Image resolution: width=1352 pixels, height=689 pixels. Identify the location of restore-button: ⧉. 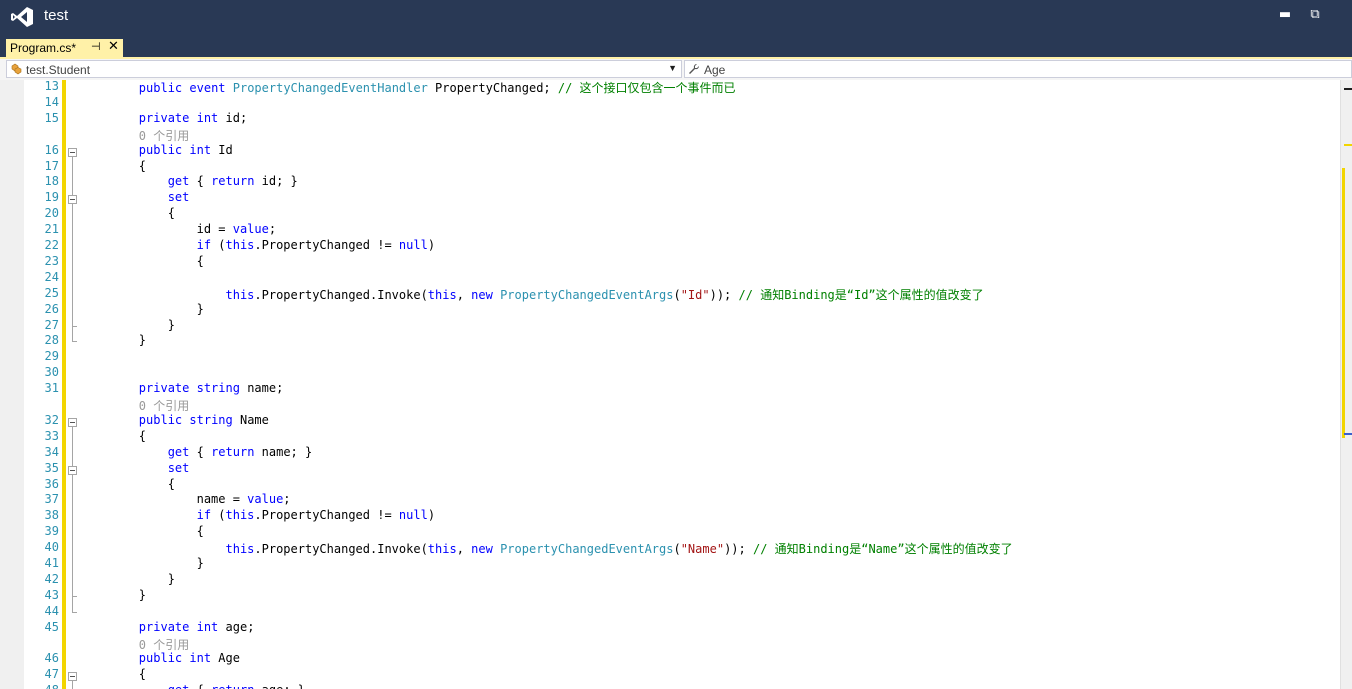
(1315, 15).